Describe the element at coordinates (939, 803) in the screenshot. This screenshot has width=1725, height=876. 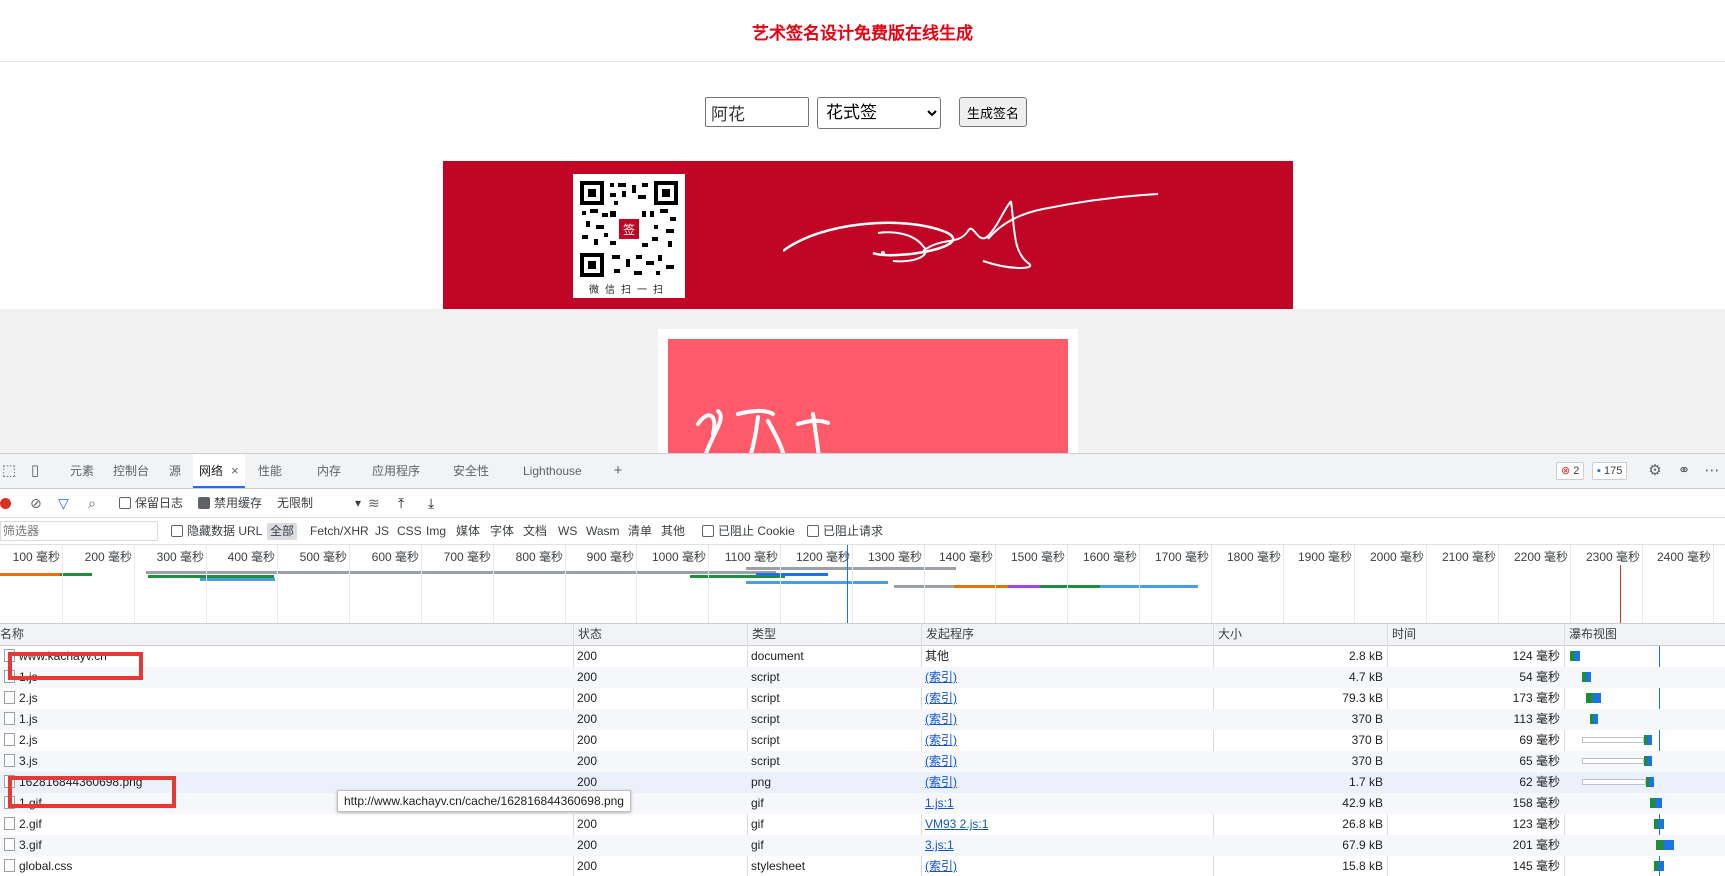
I see `initiator-link: 1.js:1` at that location.